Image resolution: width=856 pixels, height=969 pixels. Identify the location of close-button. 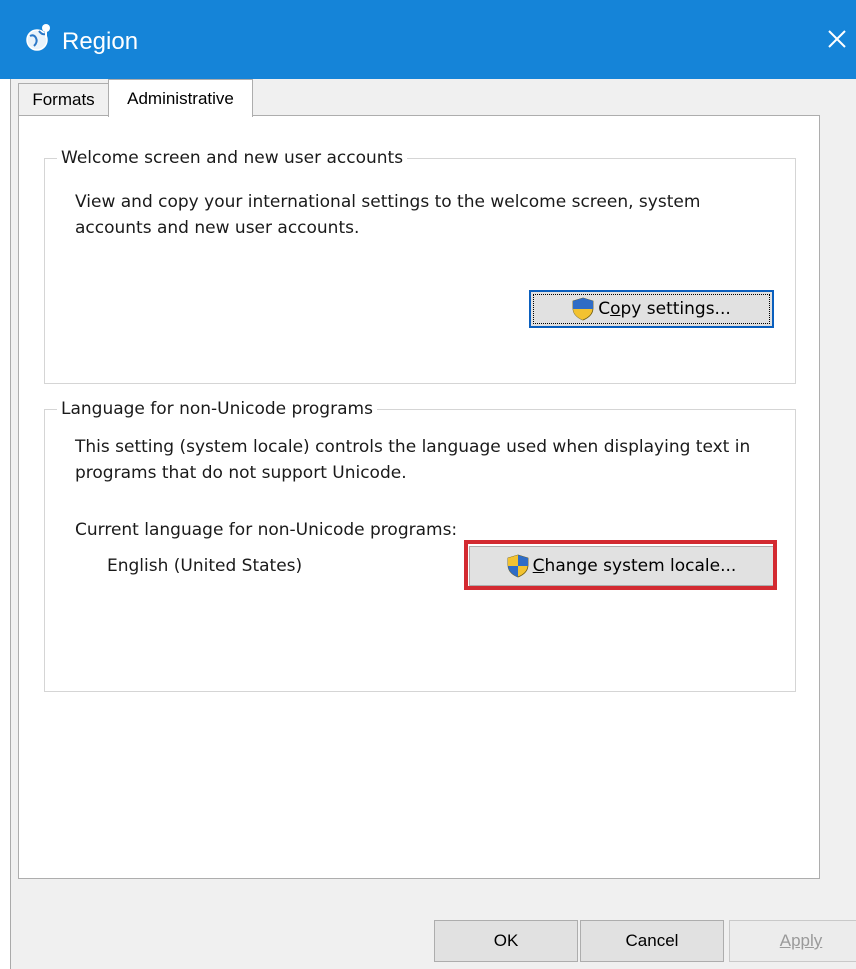
(837, 39).